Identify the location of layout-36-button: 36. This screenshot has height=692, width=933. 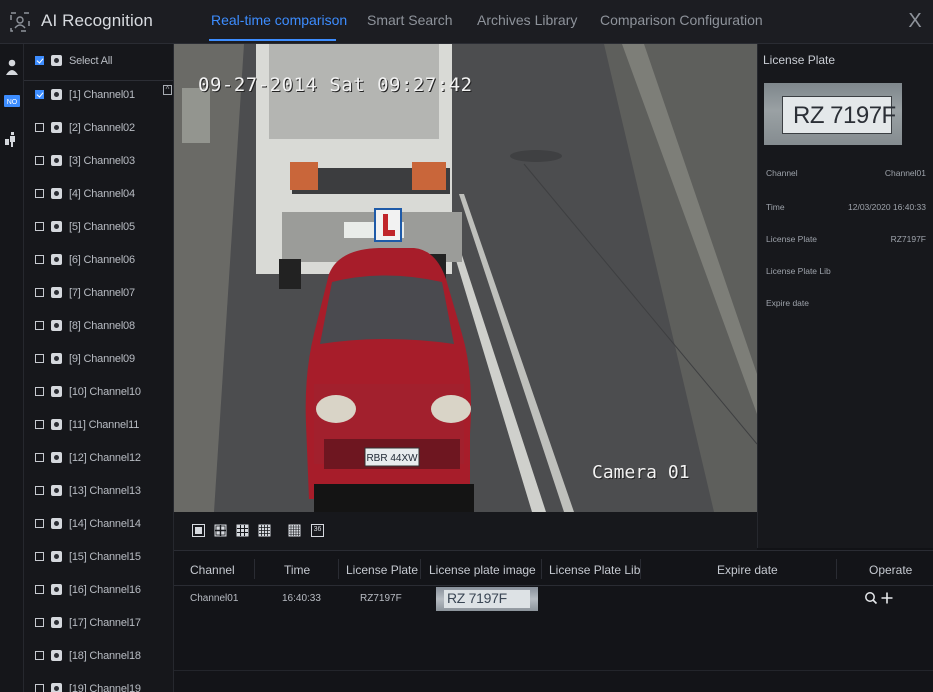
(317, 530).